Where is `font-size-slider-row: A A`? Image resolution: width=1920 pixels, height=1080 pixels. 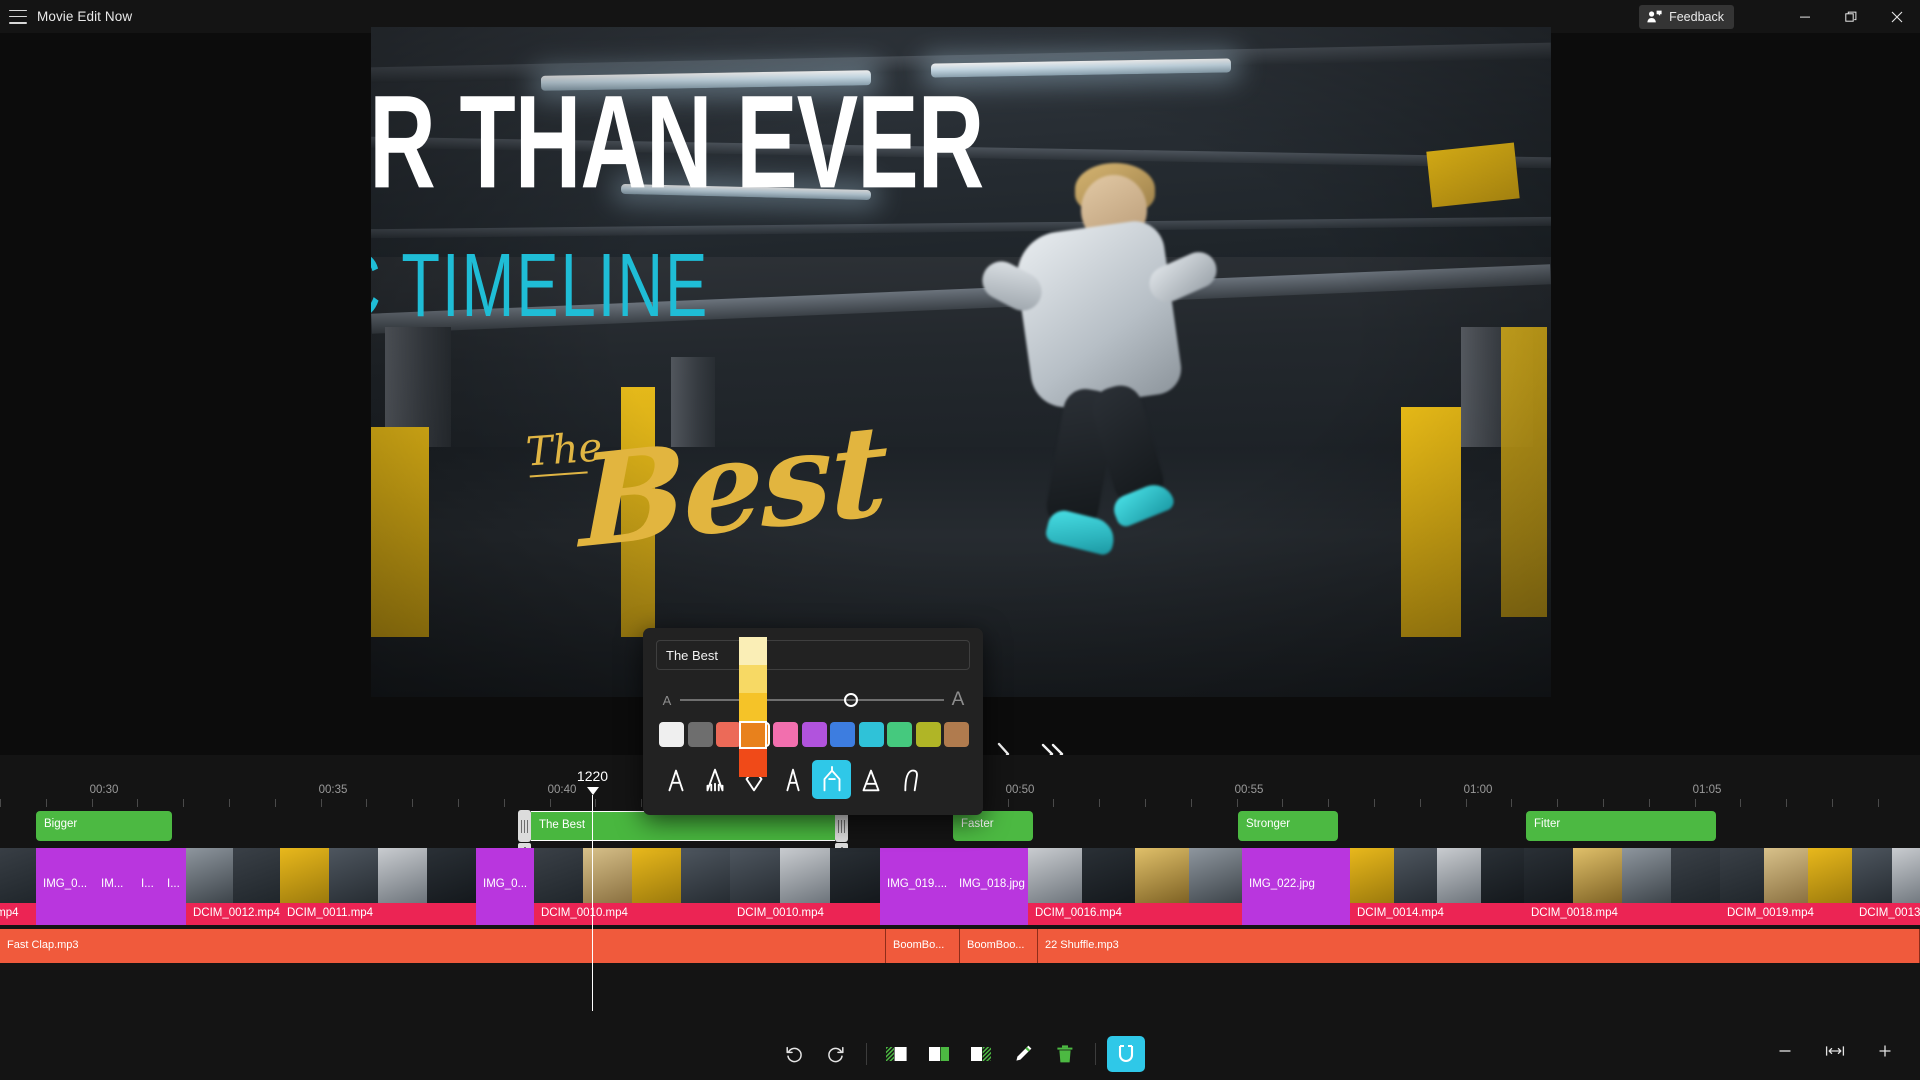 font-size-slider-row: A A is located at coordinates (813, 700).